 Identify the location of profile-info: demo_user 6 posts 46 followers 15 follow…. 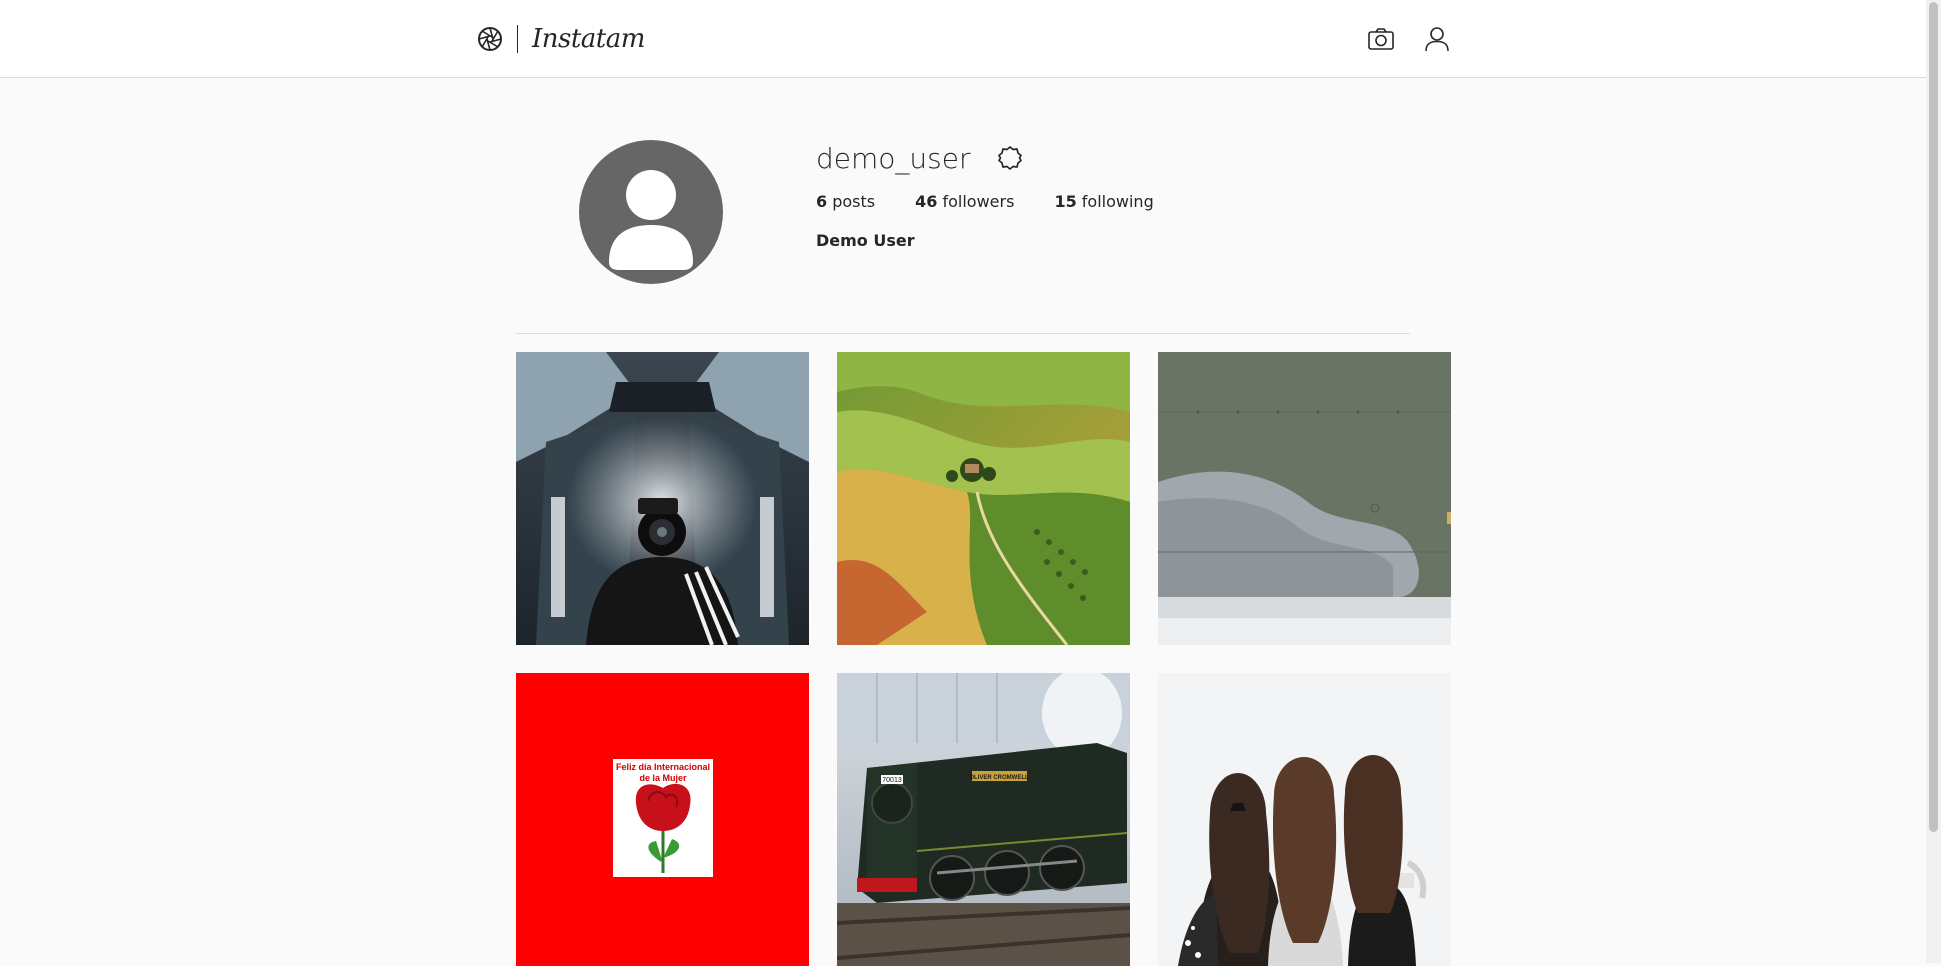
(1005, 195).